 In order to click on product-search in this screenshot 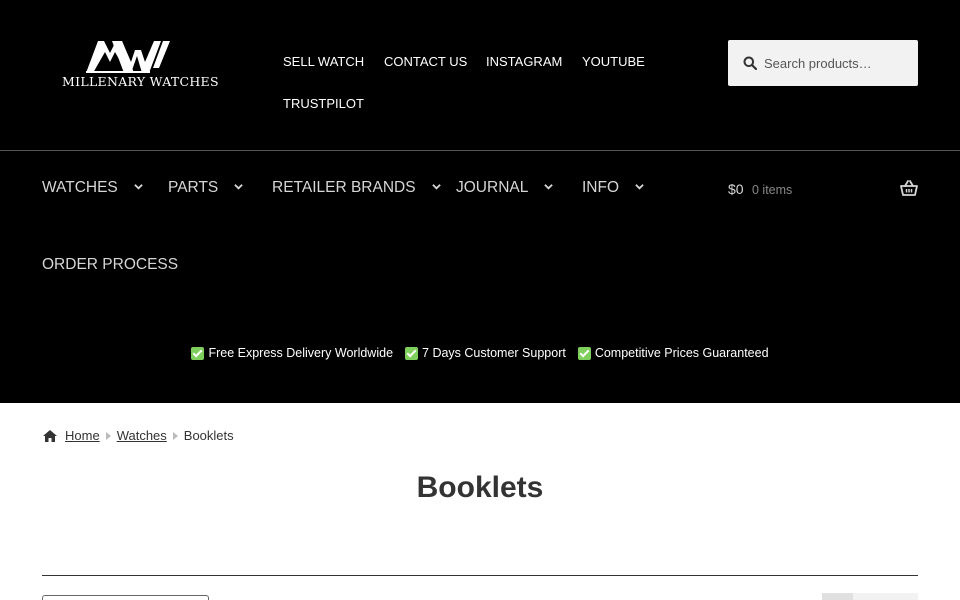, I will do `click(823, 63)`.